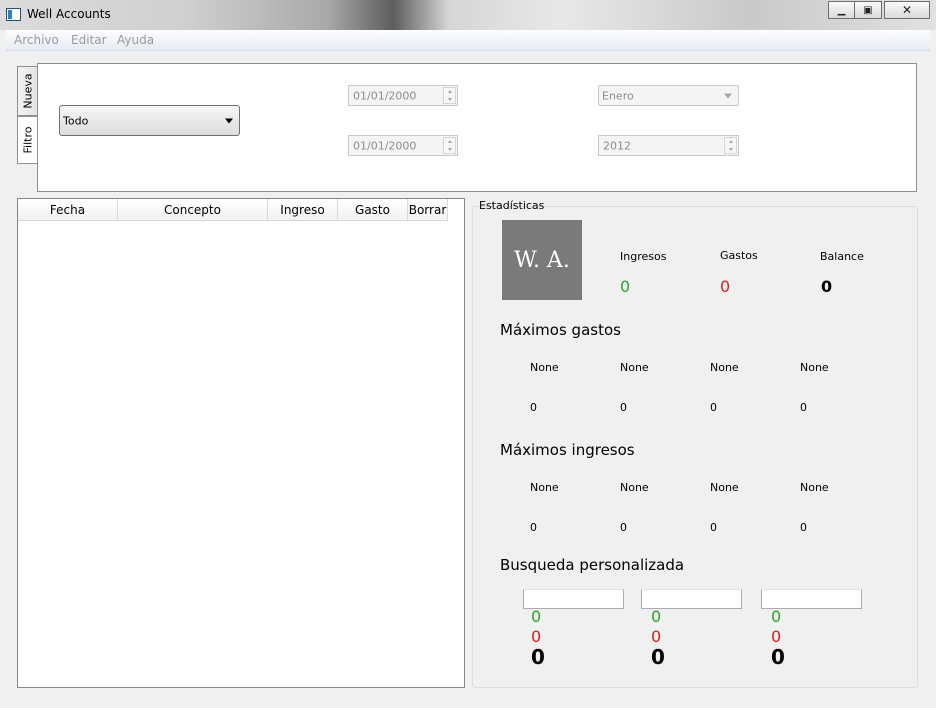  Describe the element at coordinates (385, 95) in the screenshot. I see `date-from-value: 01/01/2000` at that location.